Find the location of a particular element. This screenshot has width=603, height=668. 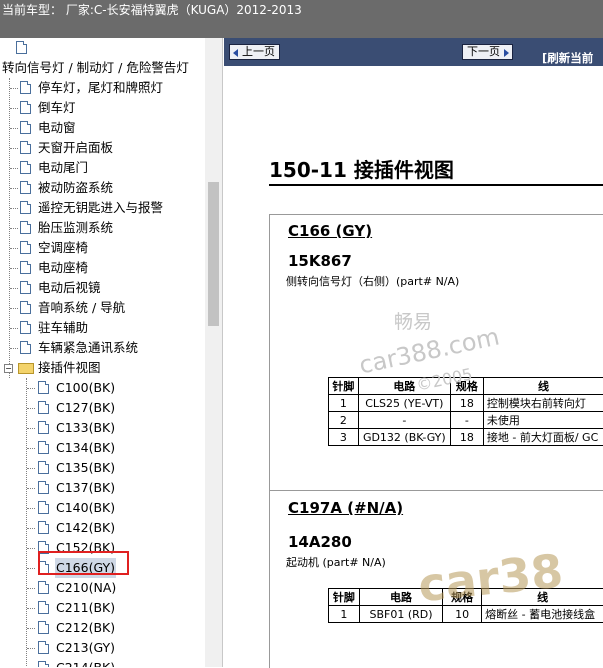

tree-item-label: 电动后视镜 is located at coordinates (69, 288).